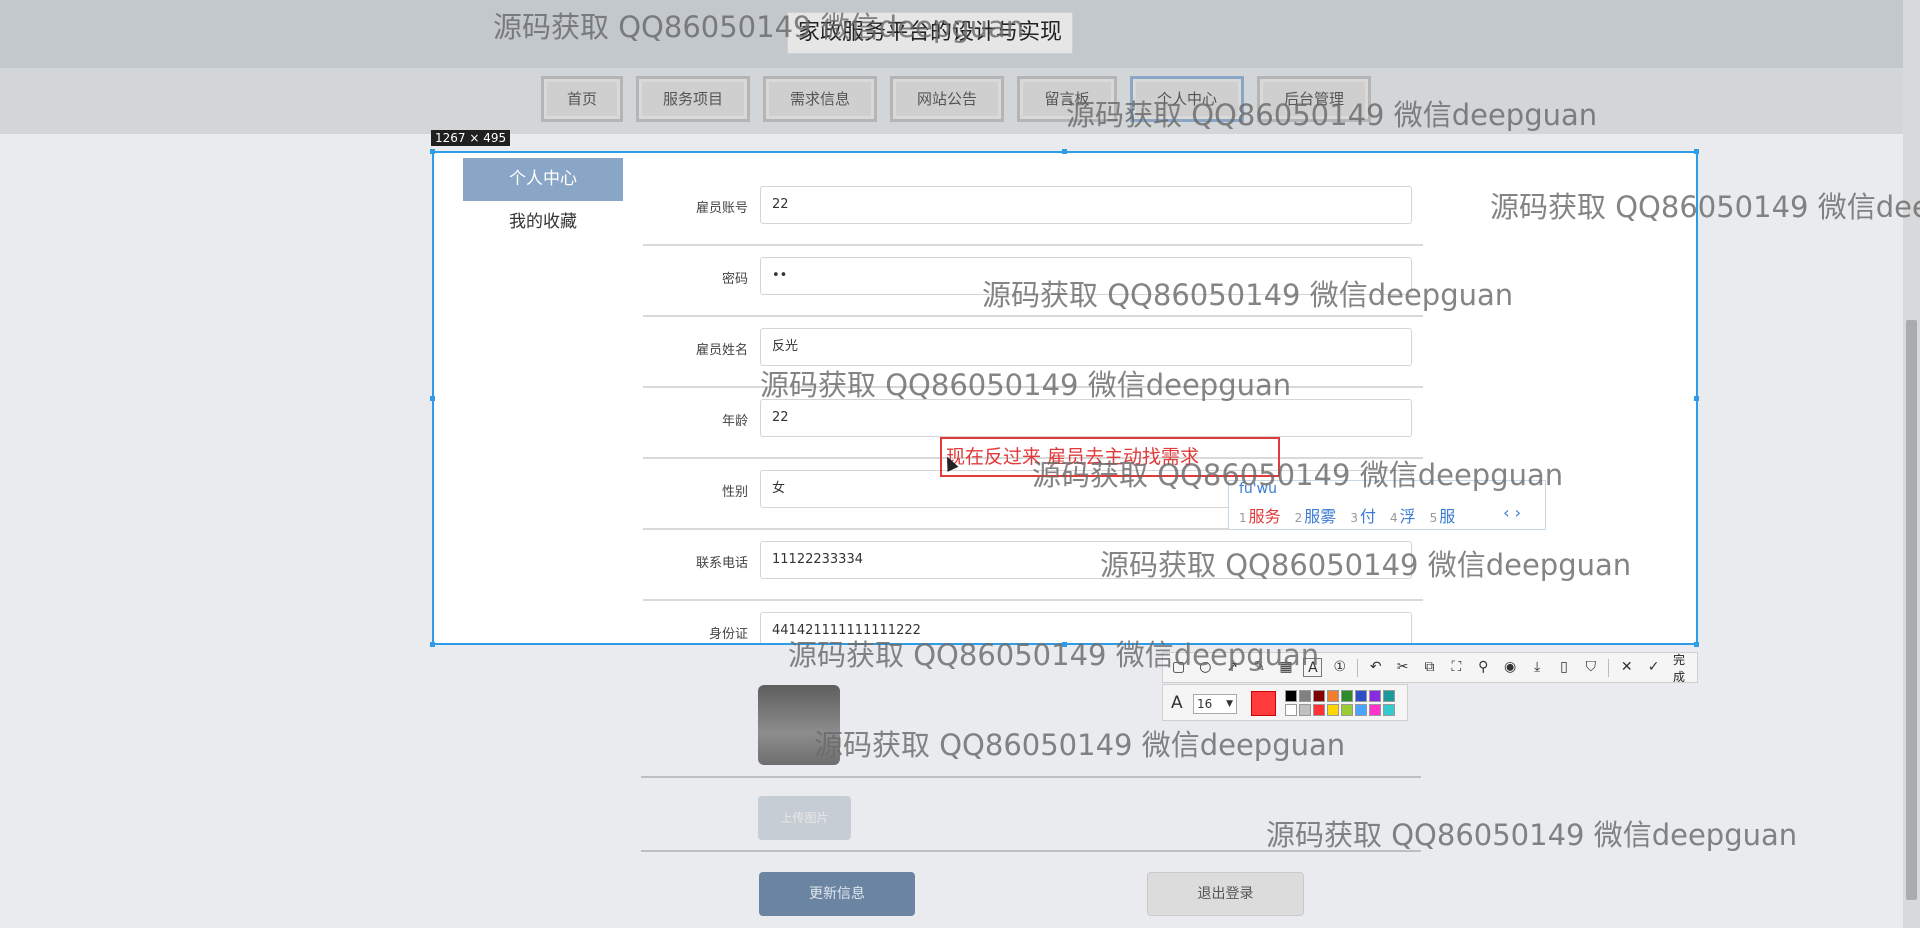  Describe the element at coordinates (721, 350) in the screenshot. I see `name-label: 雇员姓名` at that location.